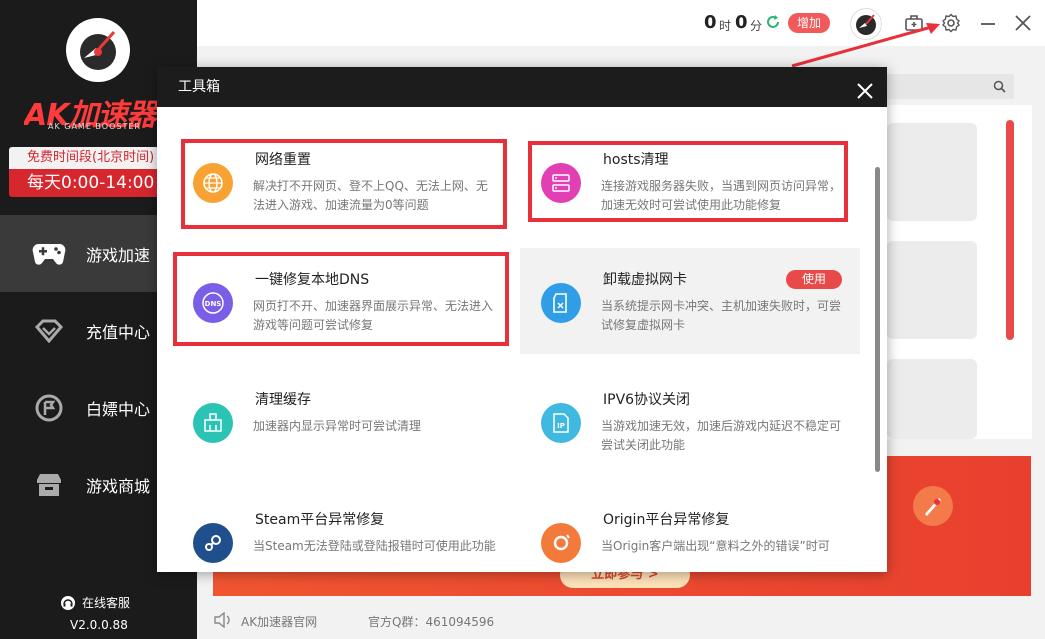 The height and width of the screenshot is (639, 1045). I want to click on tool-title: IPV6协议关闭, so click(647, 400).